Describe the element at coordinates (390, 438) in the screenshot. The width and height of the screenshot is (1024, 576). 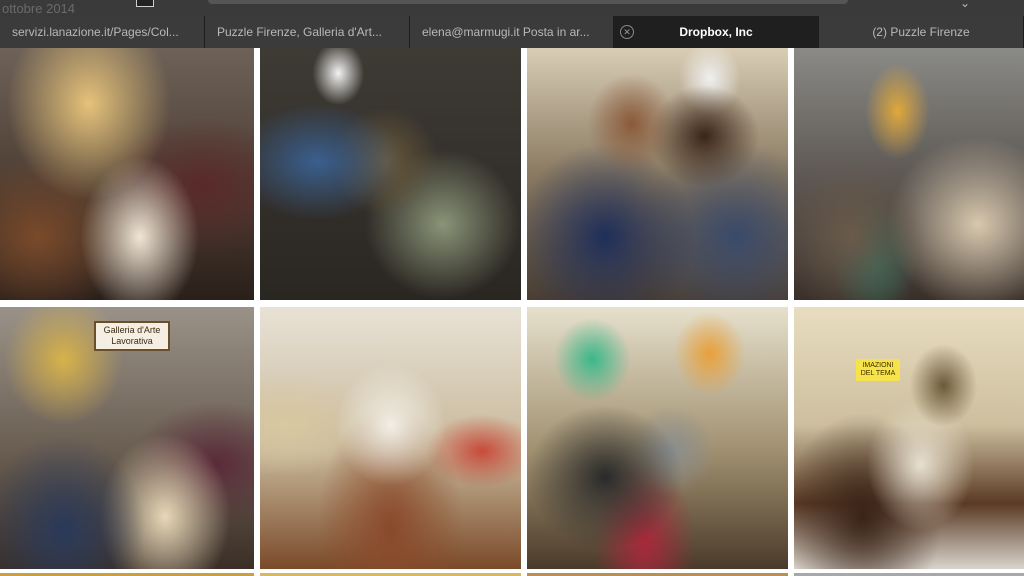
I see `photo-empty-chairs-room` at that location.